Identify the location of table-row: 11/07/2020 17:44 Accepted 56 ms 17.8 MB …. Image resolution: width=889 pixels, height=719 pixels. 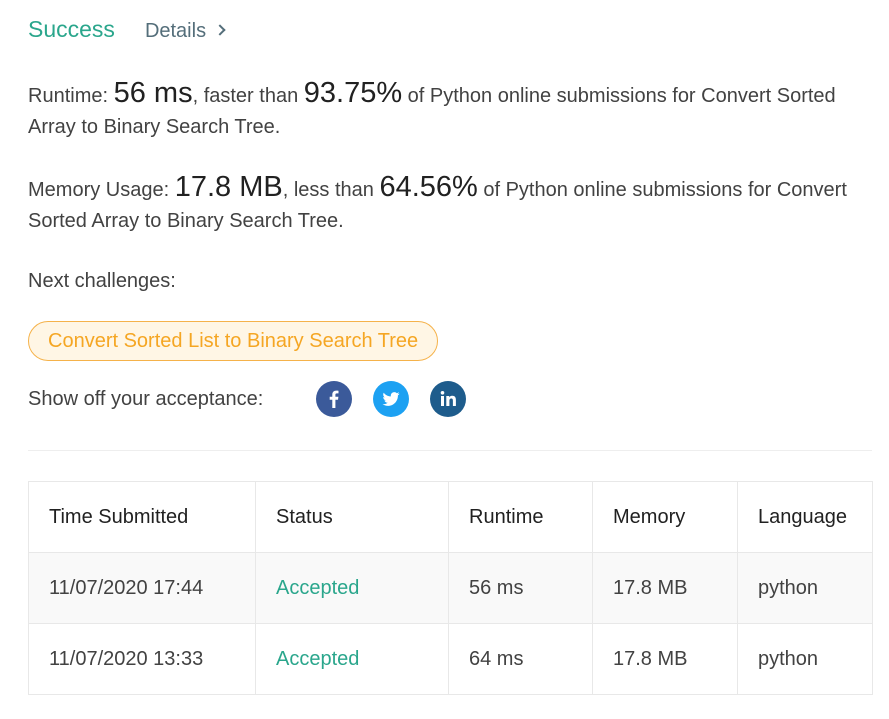
(450, 588).